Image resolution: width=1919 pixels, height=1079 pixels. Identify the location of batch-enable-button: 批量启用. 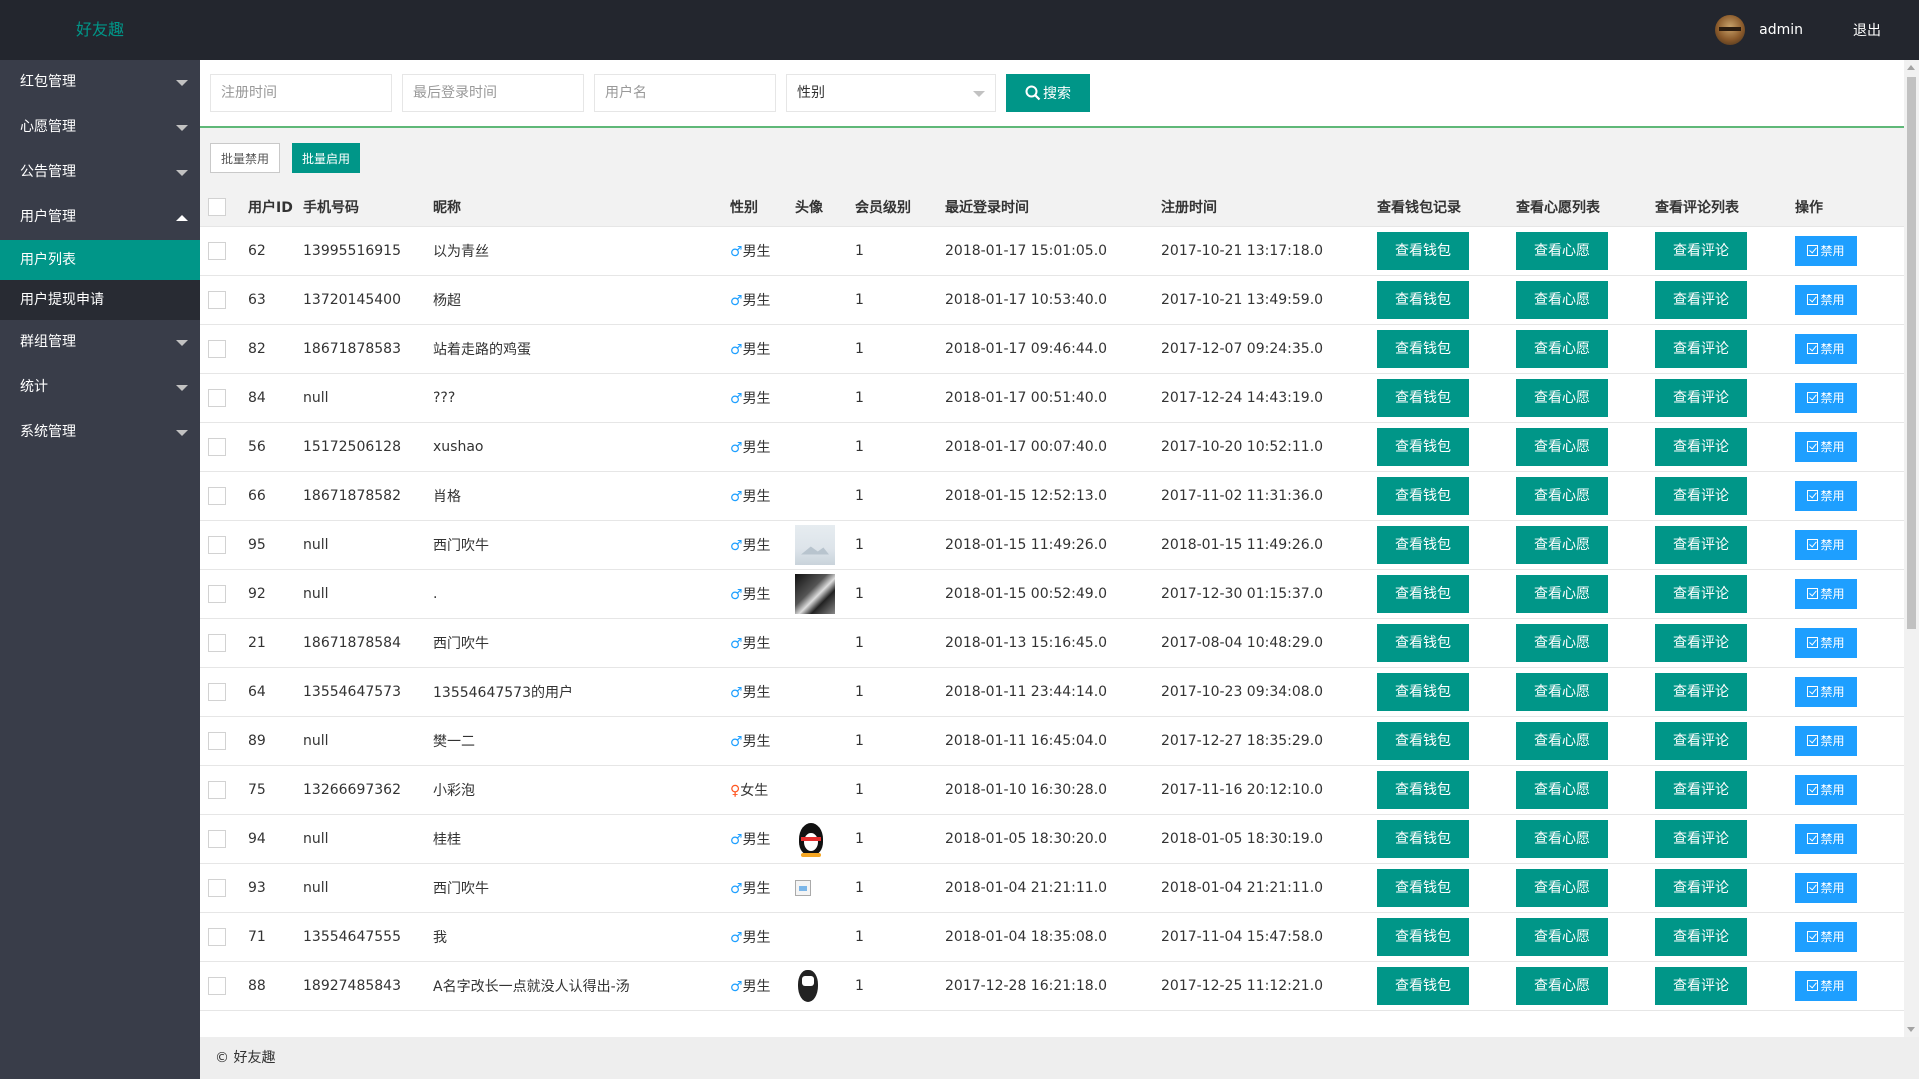
(326, 158).